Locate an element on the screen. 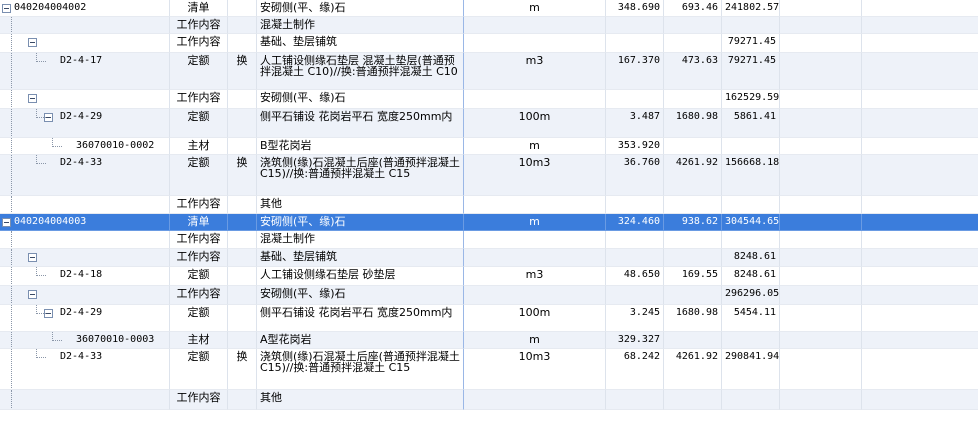 The height and width of the screenshot is (447, 978). quantity-cell: 324.460 is located at coordinates (635, 222).